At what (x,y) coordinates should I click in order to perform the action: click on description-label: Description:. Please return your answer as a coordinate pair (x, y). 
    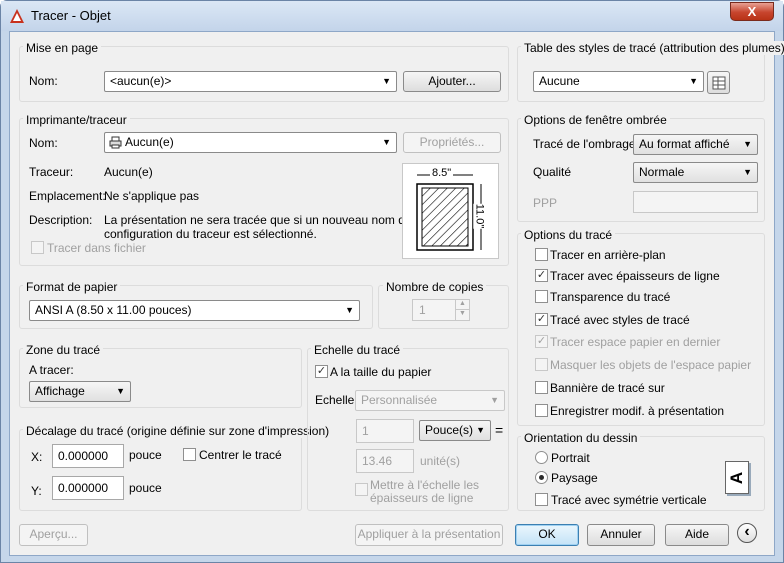
    Looking at the image, I should click on (61, 220).